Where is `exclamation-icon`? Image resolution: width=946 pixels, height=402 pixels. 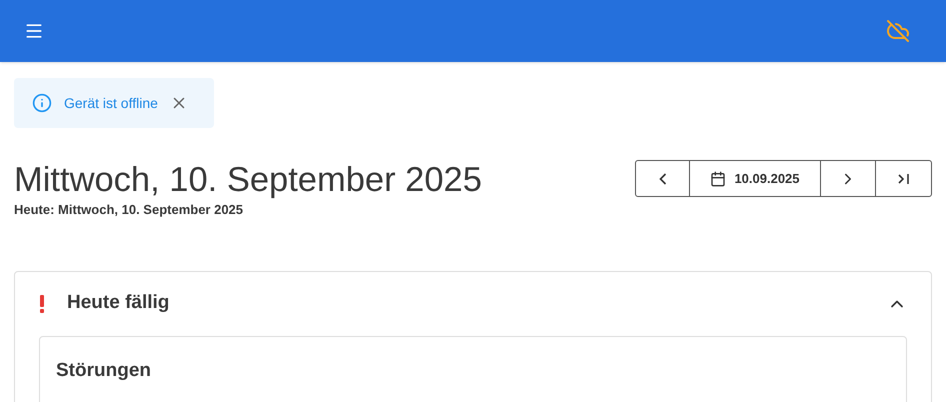
exclamation-icon is located at coordinates (42, 303).